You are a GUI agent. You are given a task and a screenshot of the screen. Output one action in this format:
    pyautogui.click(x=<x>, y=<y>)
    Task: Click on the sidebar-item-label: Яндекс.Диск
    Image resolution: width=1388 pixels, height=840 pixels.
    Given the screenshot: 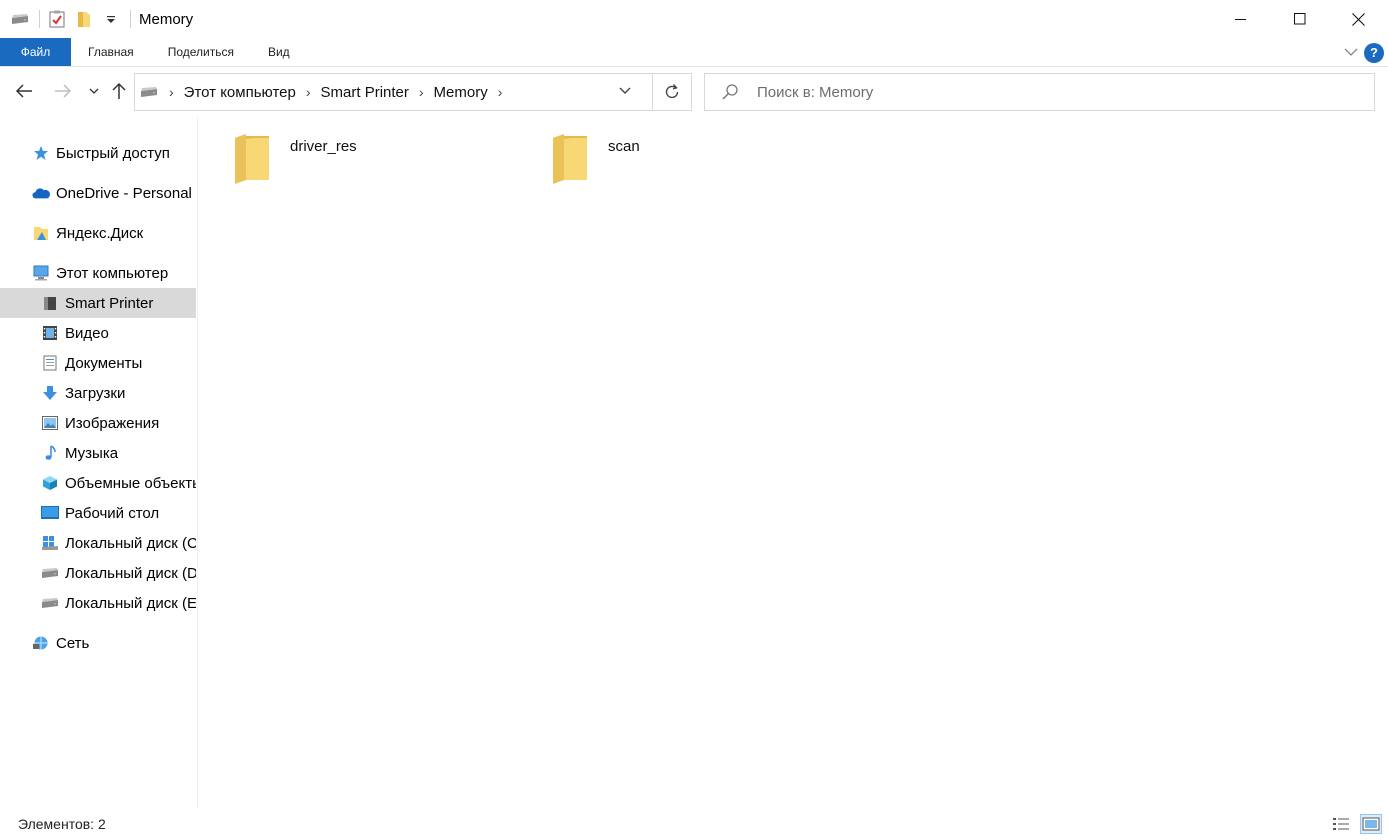 What is the action you would take?
    pyautogui.click(x=100, y=233)
    